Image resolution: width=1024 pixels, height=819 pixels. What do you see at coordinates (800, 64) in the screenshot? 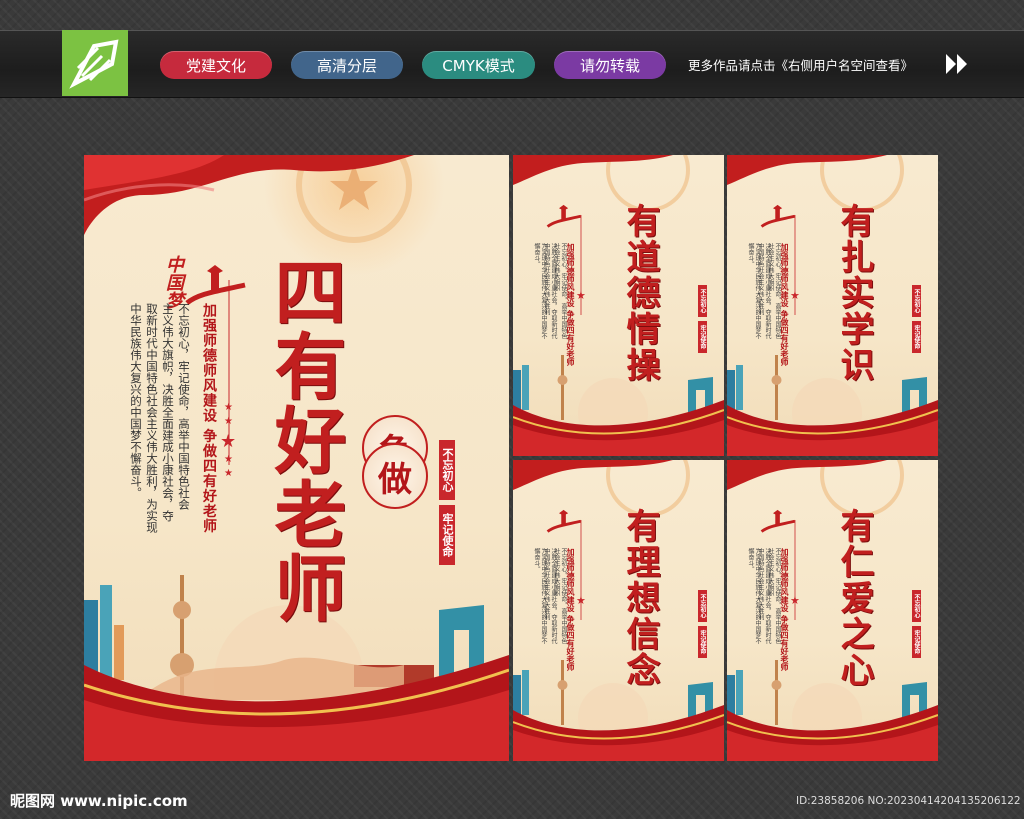
I see `top-note: 更多作品请点击《右侧用户名空间查看》` at bounding box center [800, 64].